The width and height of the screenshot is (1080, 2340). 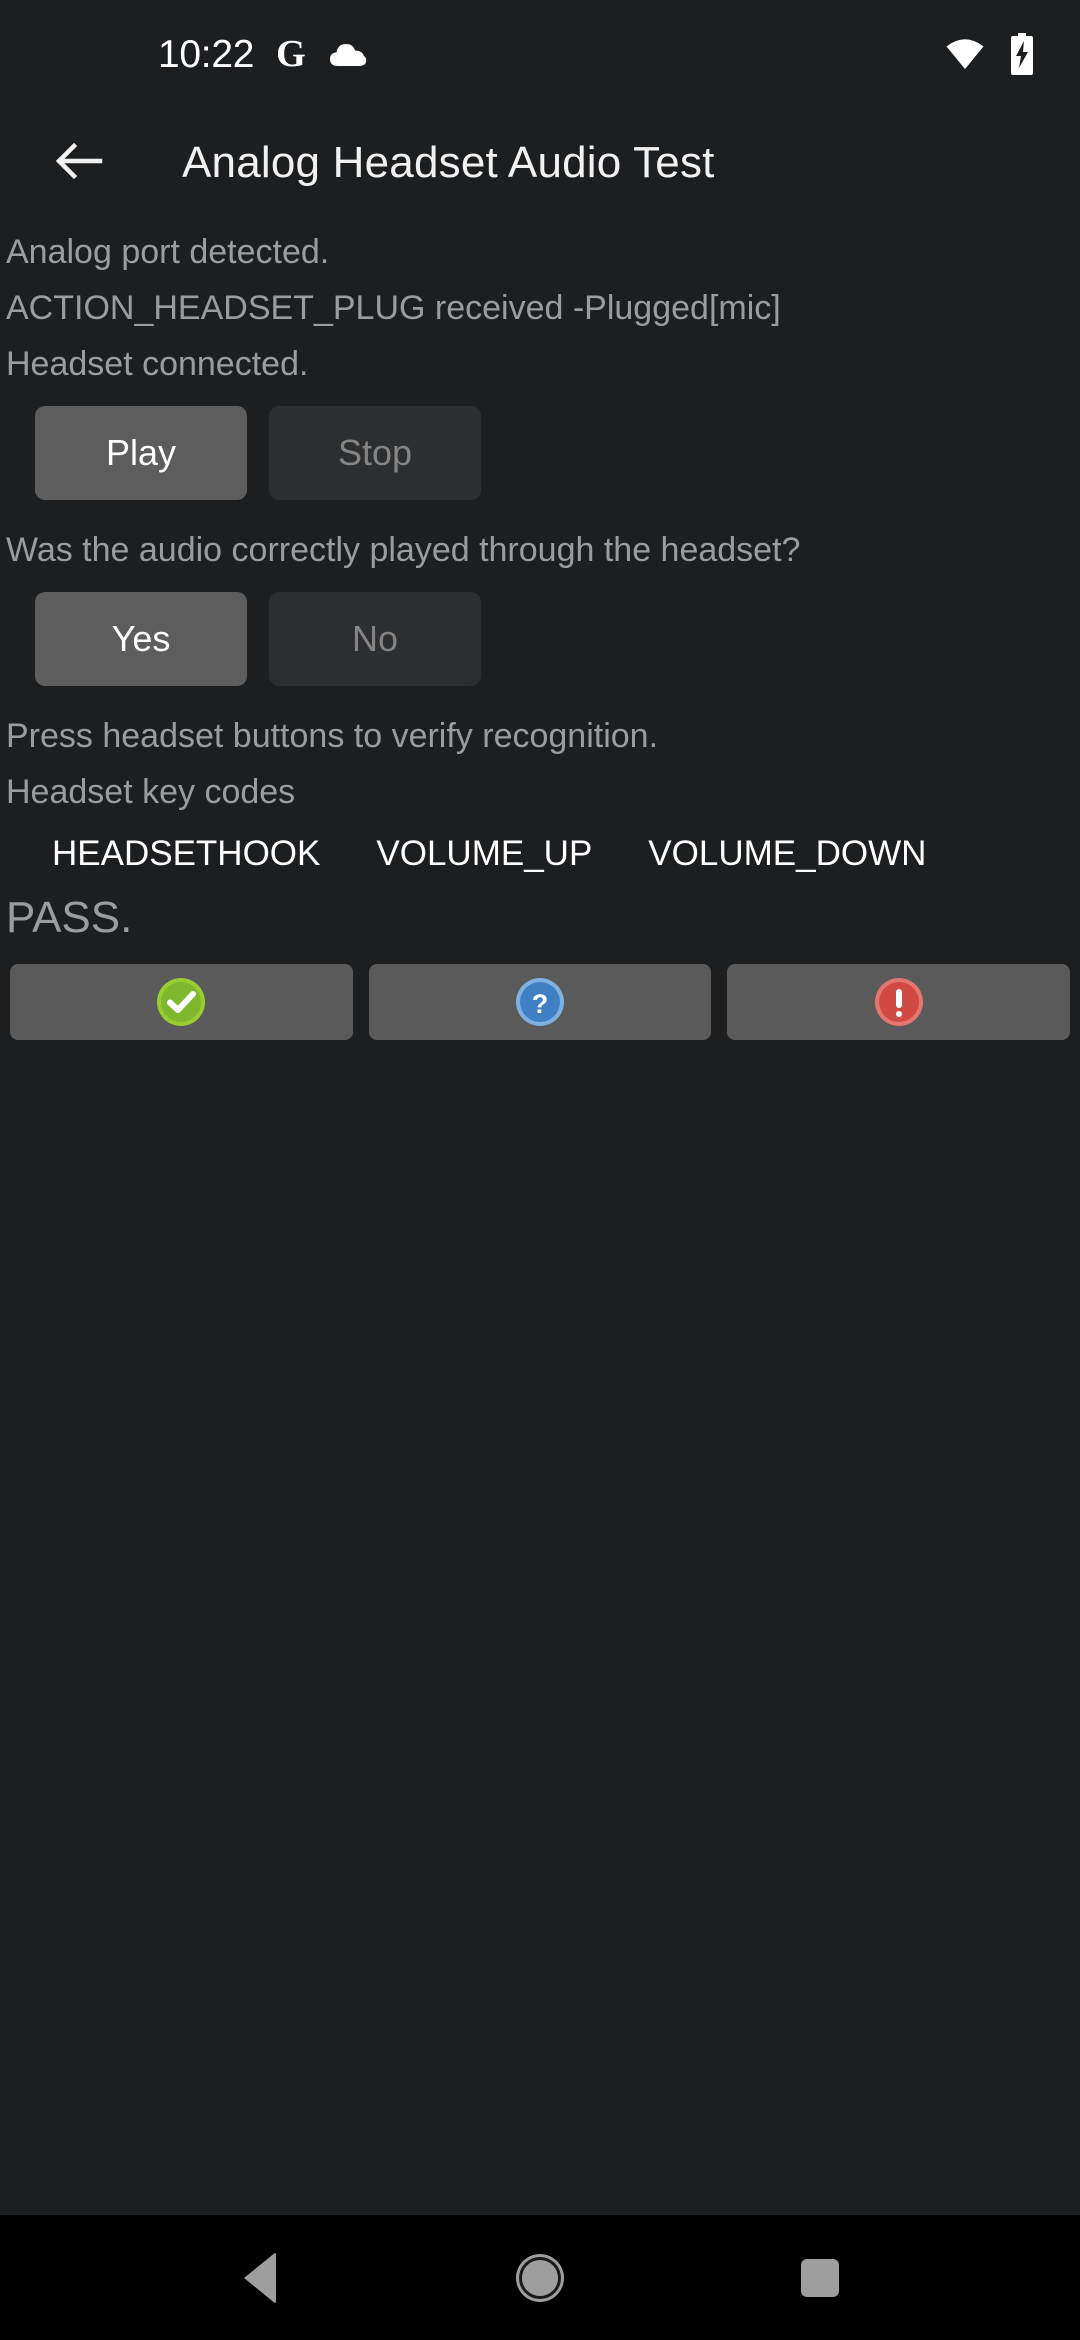 What do you see at coordinates (69, 917) in the screenshot?
I see `verdict-text: PASS.` at bounding box center [69, 917].